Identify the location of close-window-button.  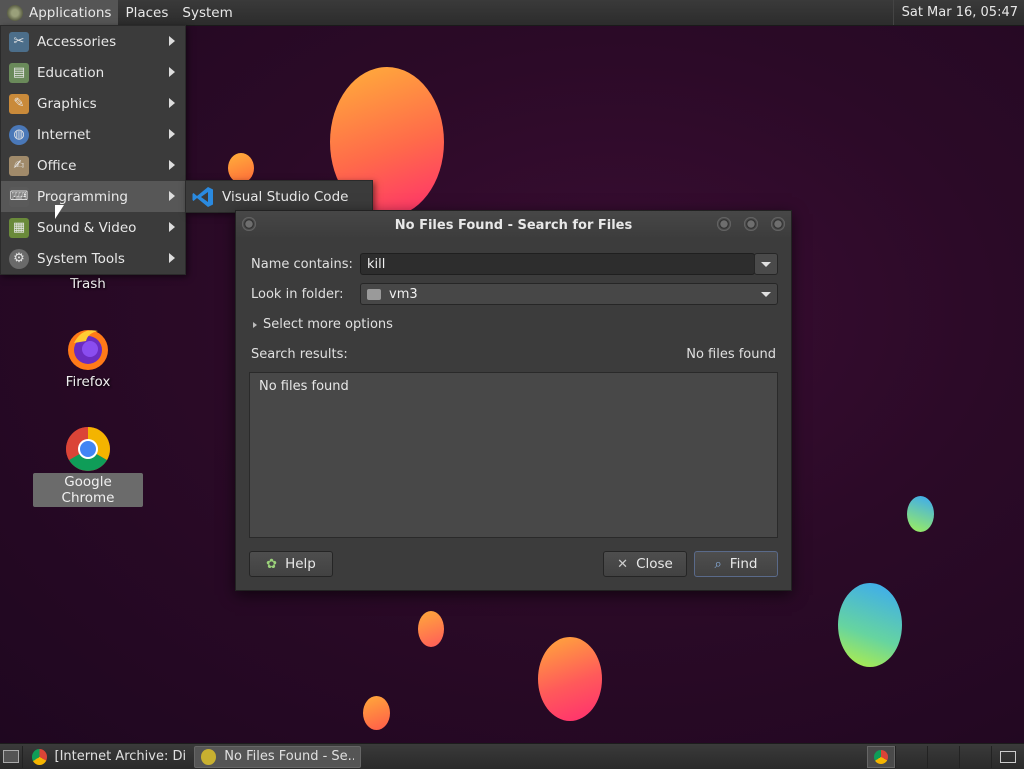
(778, 224).